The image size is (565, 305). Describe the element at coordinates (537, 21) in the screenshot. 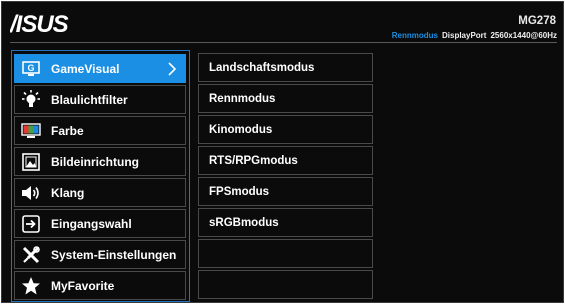

I see `model-name: MG278` at that location.